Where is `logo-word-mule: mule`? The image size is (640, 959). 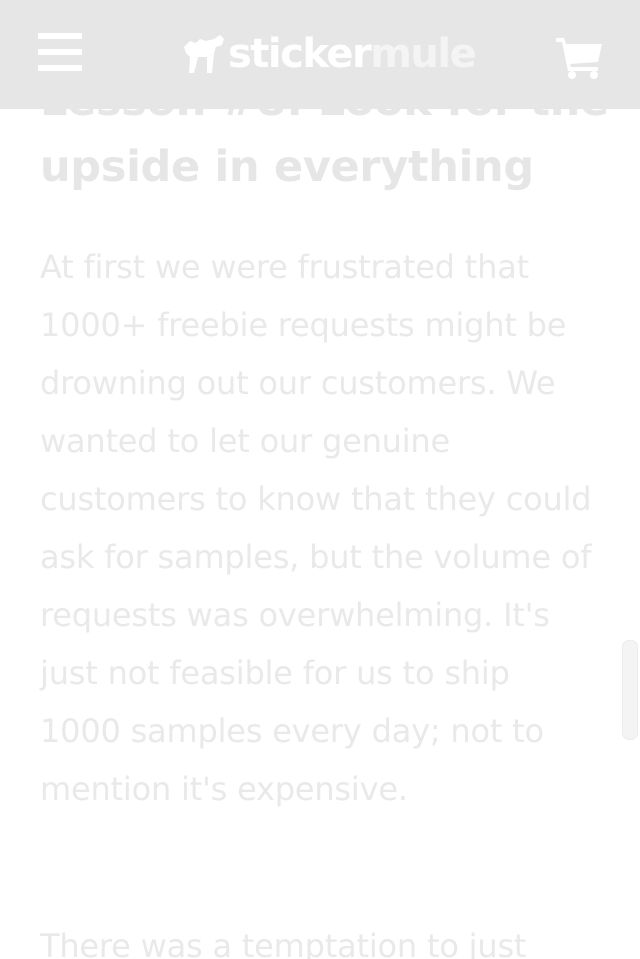 logo-word-mule: mule is located at coordinates (423, 54).